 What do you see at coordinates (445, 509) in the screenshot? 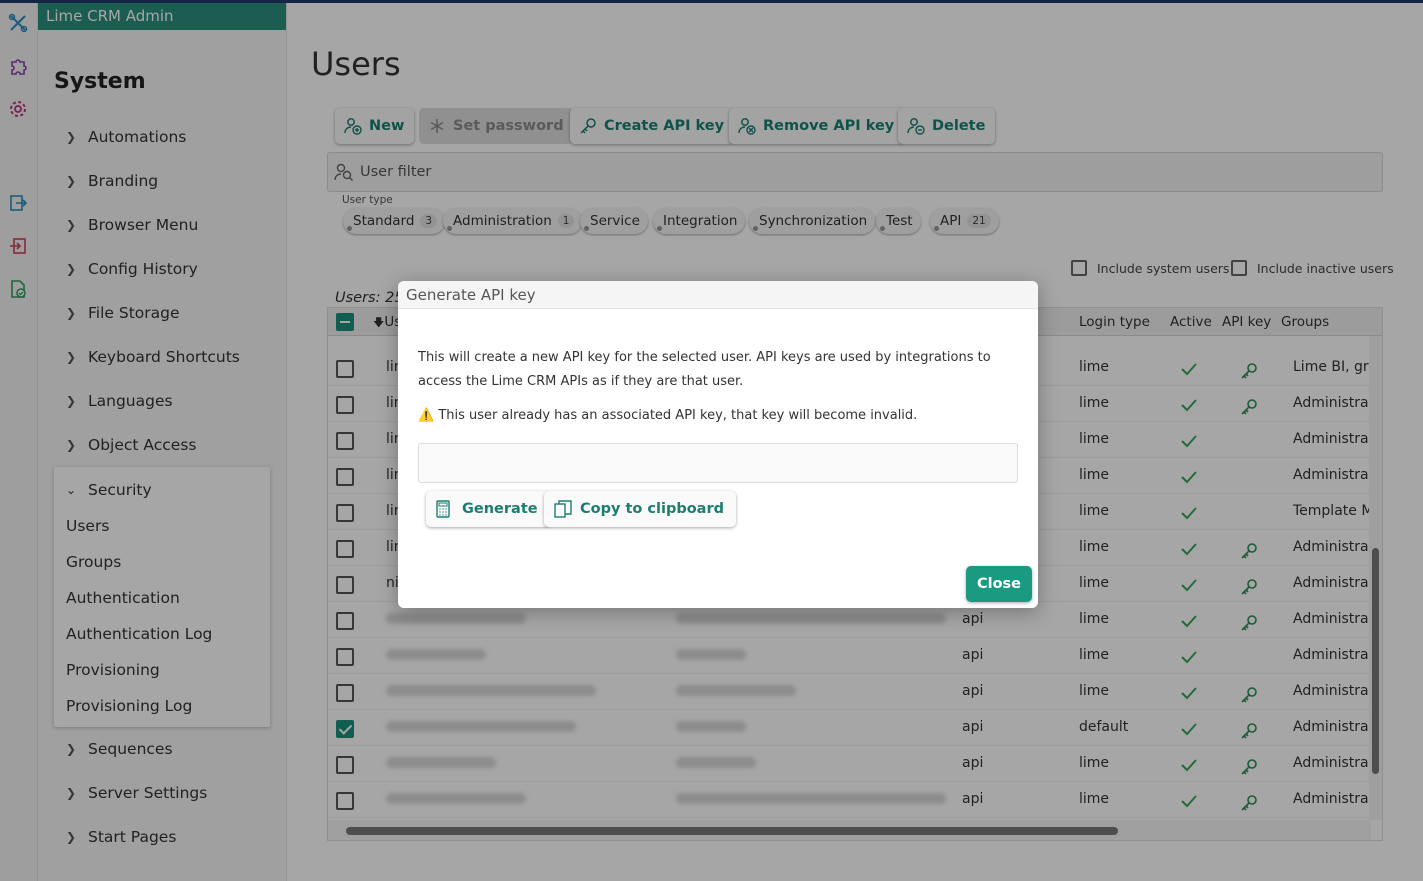
I see `calculator-icon` at bounding box center [445, 509].